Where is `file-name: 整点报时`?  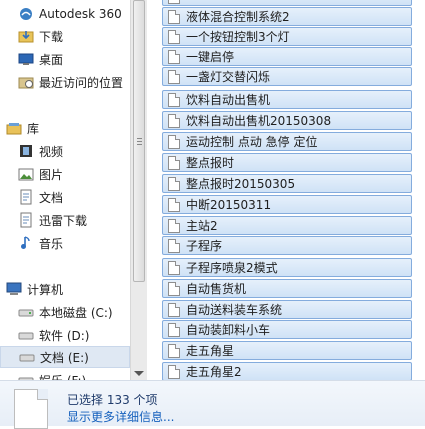 file-name: 整点报时 is located at coordinates (210, 163).